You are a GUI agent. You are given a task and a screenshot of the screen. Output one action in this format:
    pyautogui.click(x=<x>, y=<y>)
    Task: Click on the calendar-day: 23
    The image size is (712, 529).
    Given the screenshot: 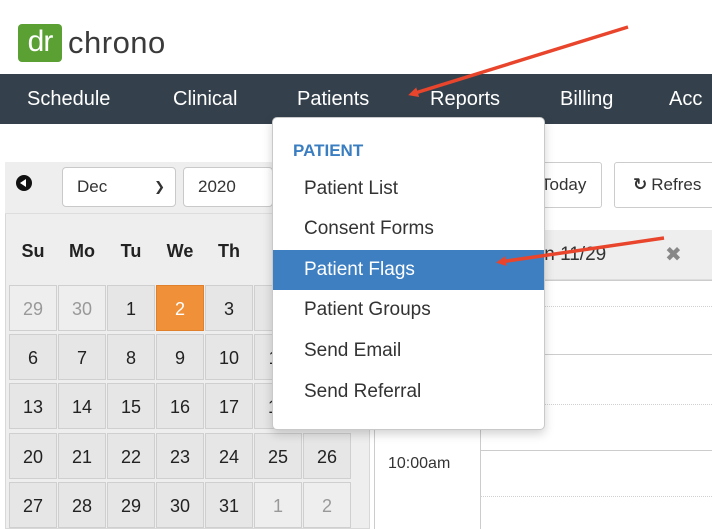 What is the action you would take?
    pyautogui.click(x=180, y=456)
    